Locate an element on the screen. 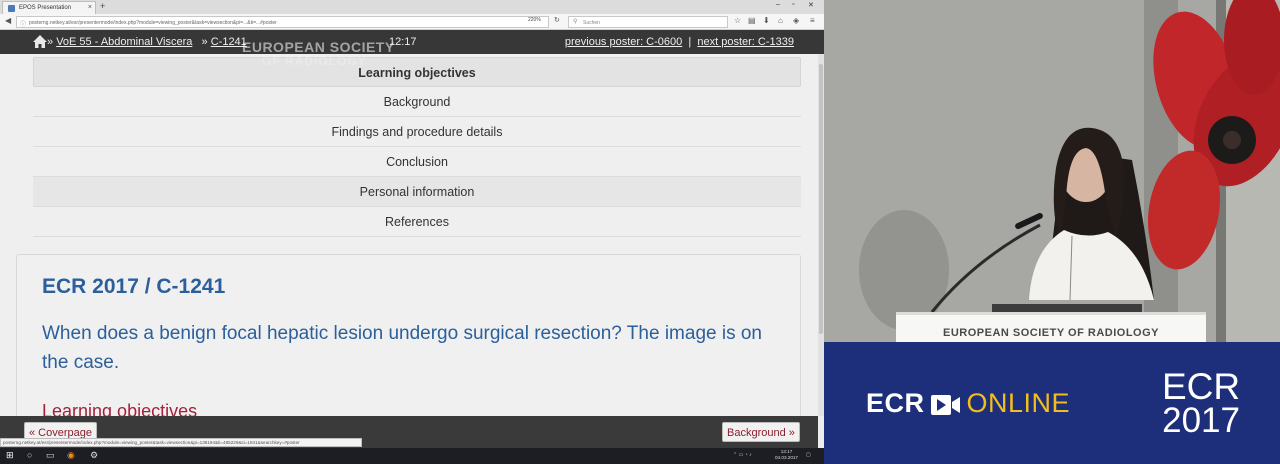 The image size is (1280, 464). menu-item-background: Background is located at coordinates (417, 102).